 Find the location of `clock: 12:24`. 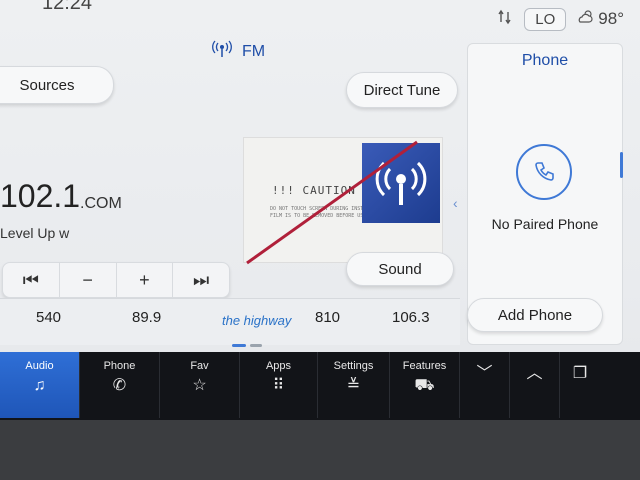

clock: 12:24 is located at coordinates (67, 7).